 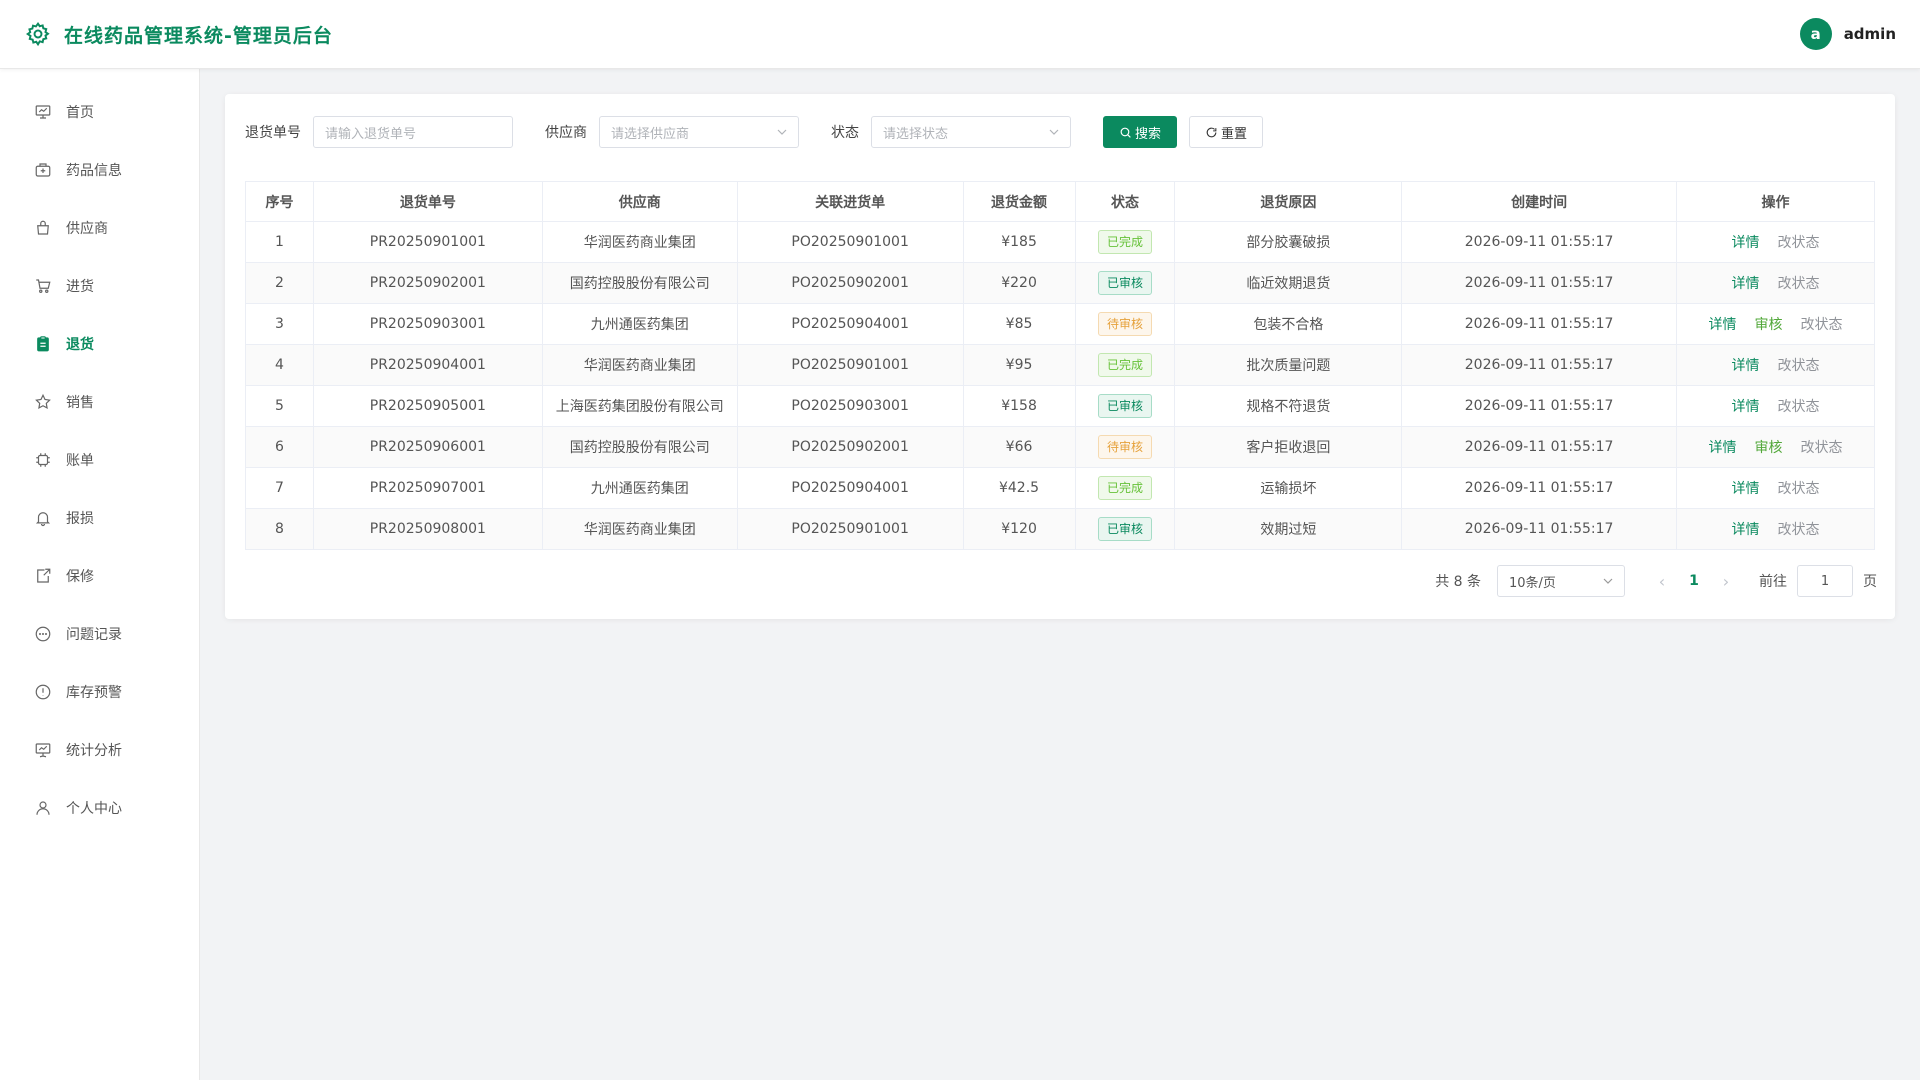 What do you see at coordinates (1694, 581) in the screenshot?
I see `page-number-current: 1` at bounding box center [1694, 581].